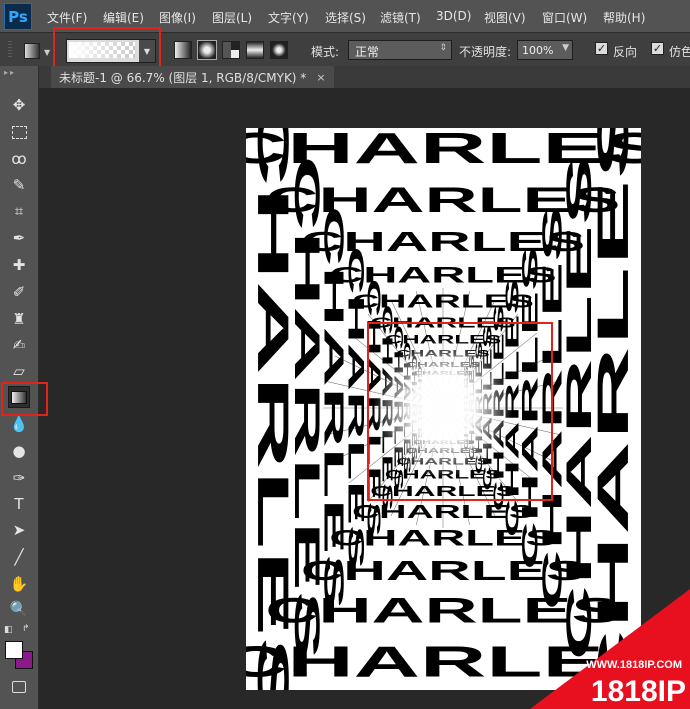 Image resolution: width=690 pixels, height=709 pixels. Describe the element at coordinates (19, 211) in the screenshot. I see `crop-tool-icon: ⌗` at that location.